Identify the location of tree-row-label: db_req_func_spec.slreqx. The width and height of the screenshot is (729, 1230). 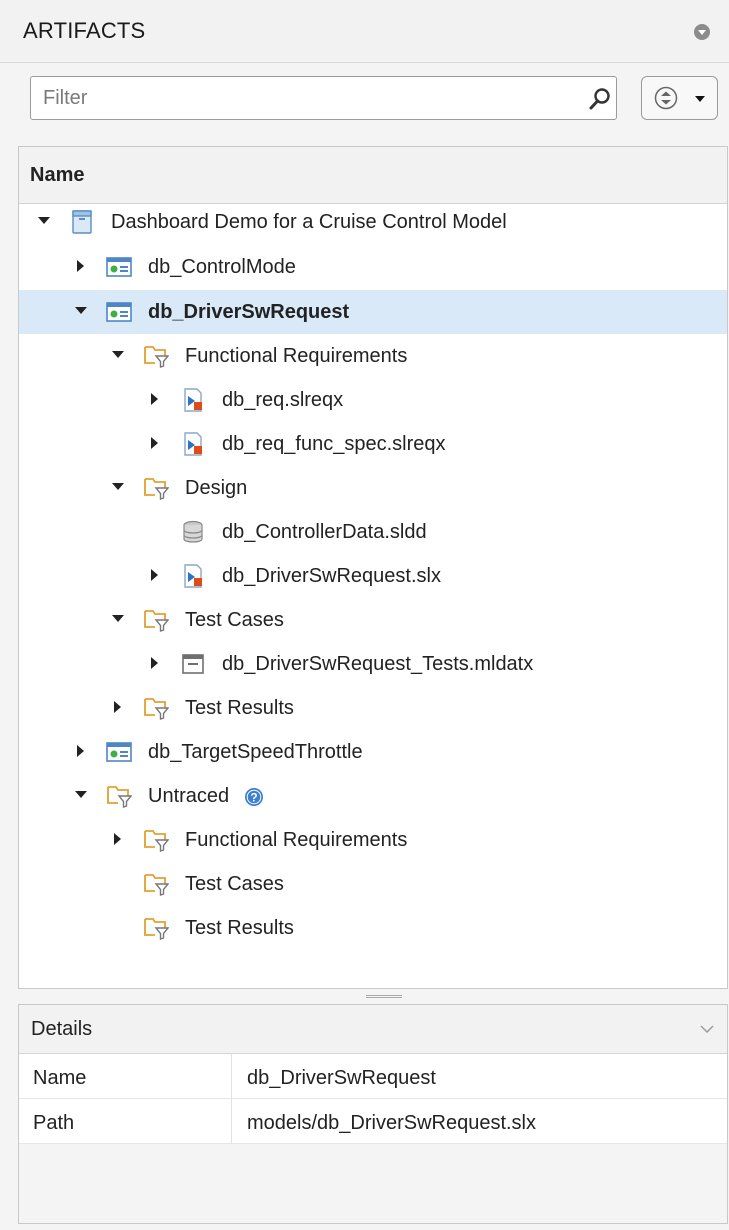
(334, 444).